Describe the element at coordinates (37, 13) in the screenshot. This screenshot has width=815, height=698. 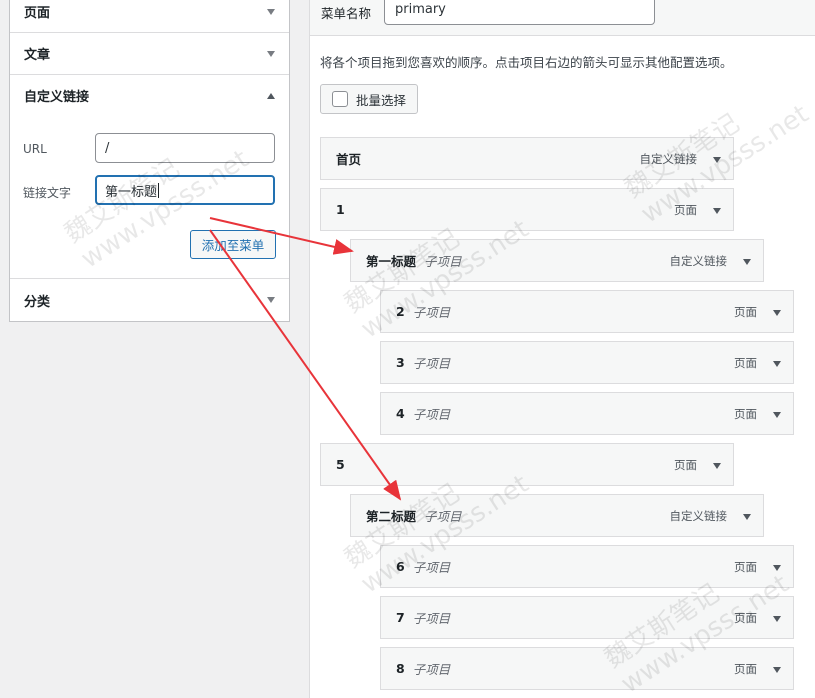
I see `accordion-pages-label: 页面` at that location.